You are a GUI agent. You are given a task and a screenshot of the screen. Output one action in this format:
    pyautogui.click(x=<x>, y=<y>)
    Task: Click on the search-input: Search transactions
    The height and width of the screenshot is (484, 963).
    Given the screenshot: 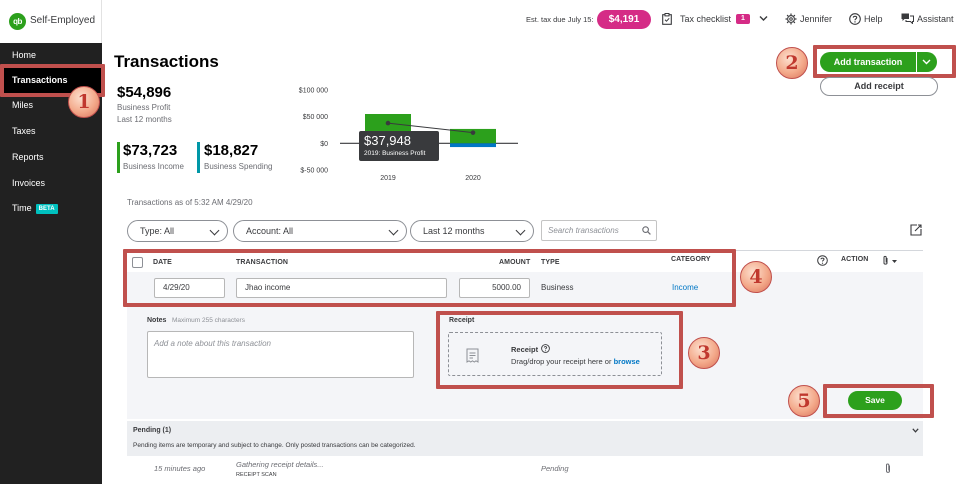 What is the action you would take?
    pyautogui.click(x=599, y=230)
    